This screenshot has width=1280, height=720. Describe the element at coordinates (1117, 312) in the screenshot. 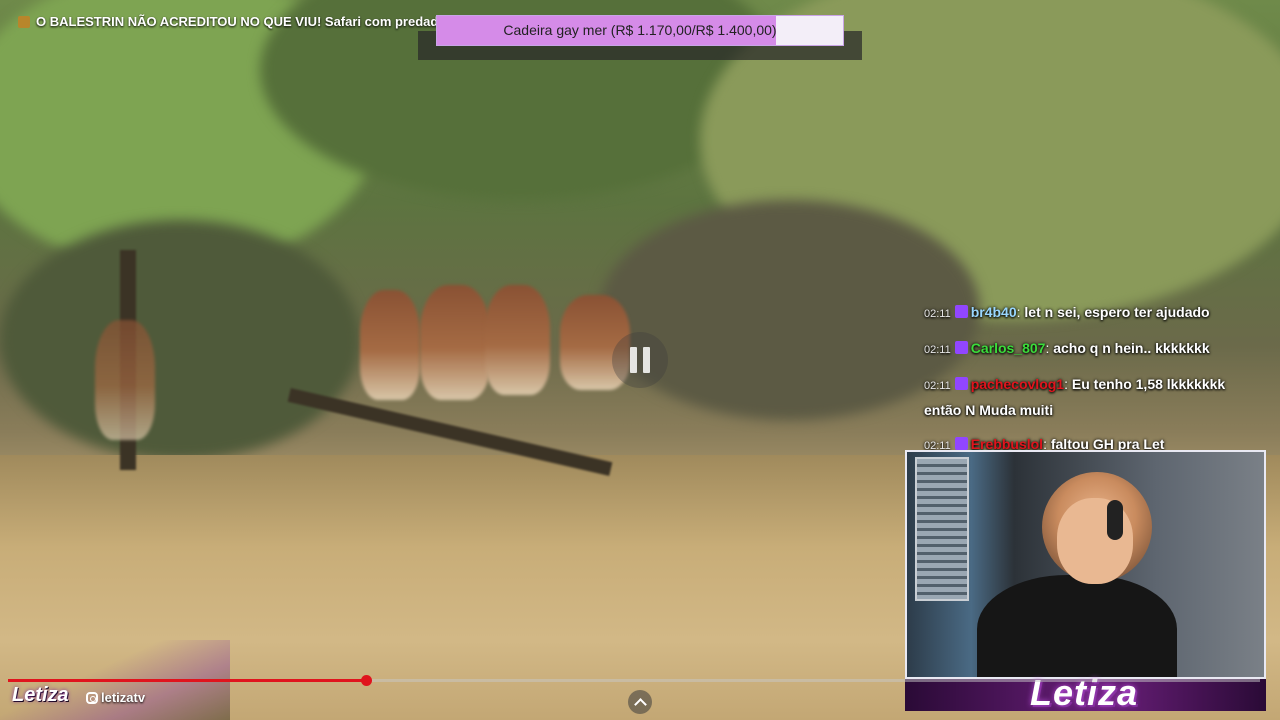

I see `chat-text: let n sei, espero ter ajudado` at that location.